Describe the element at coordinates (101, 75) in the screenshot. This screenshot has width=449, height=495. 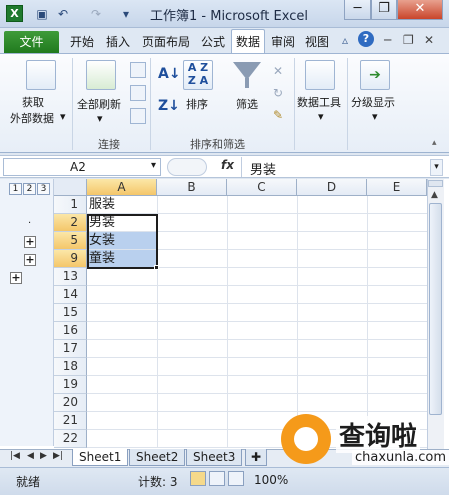
I see `refresh-all-icon` at that location.